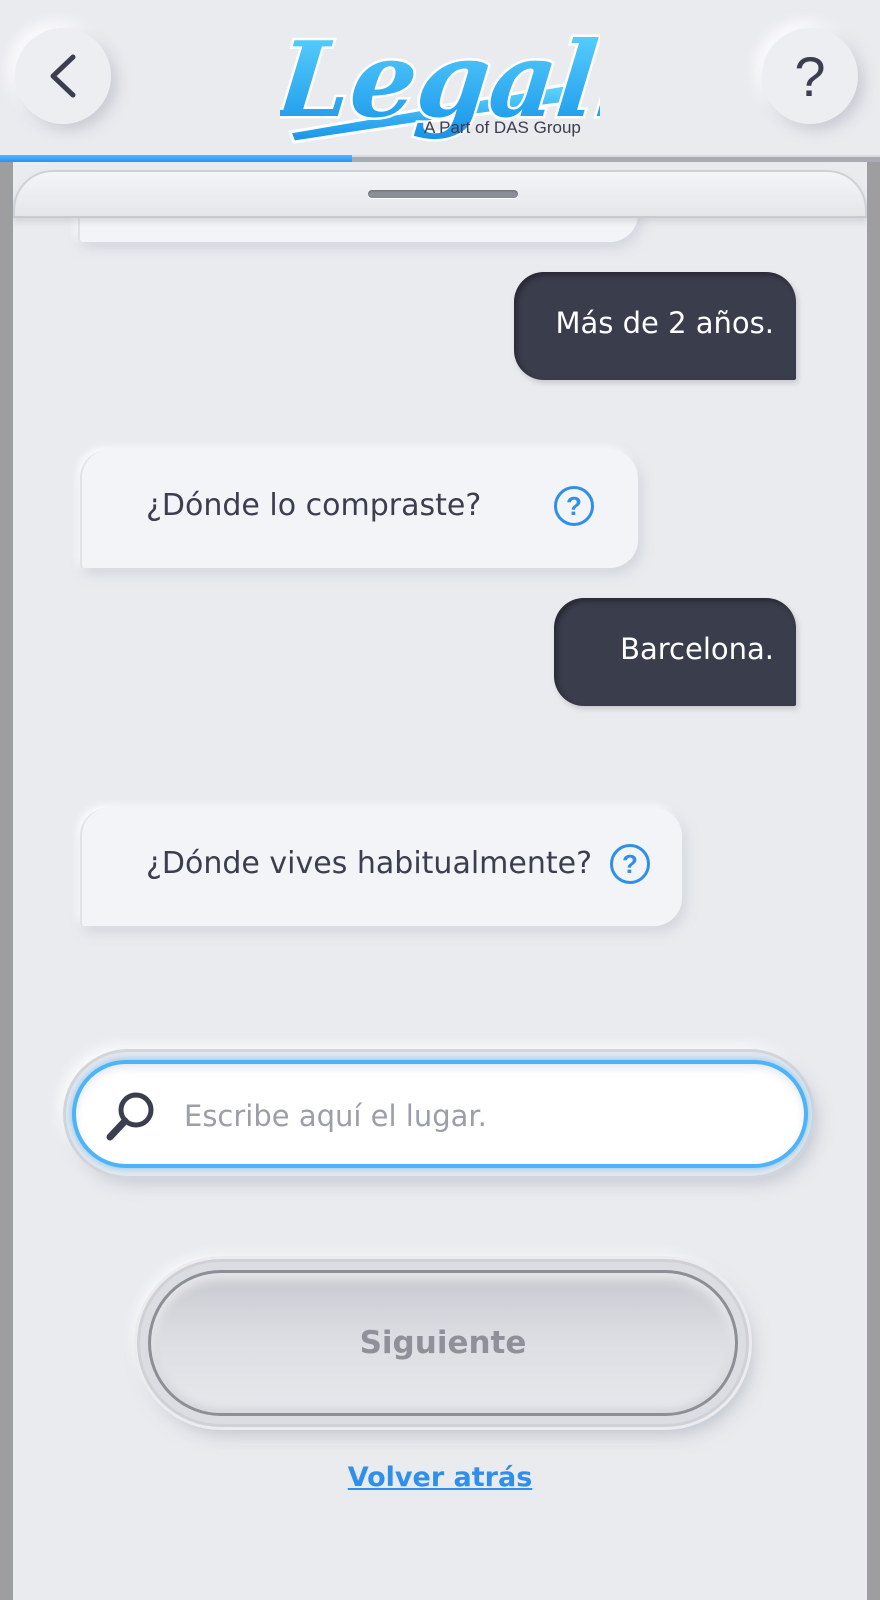 This screenshot has height=1600, width=880. Describe the element at coordinates (6, 881) in the screenshot. I see `backdrop-left` at that location.